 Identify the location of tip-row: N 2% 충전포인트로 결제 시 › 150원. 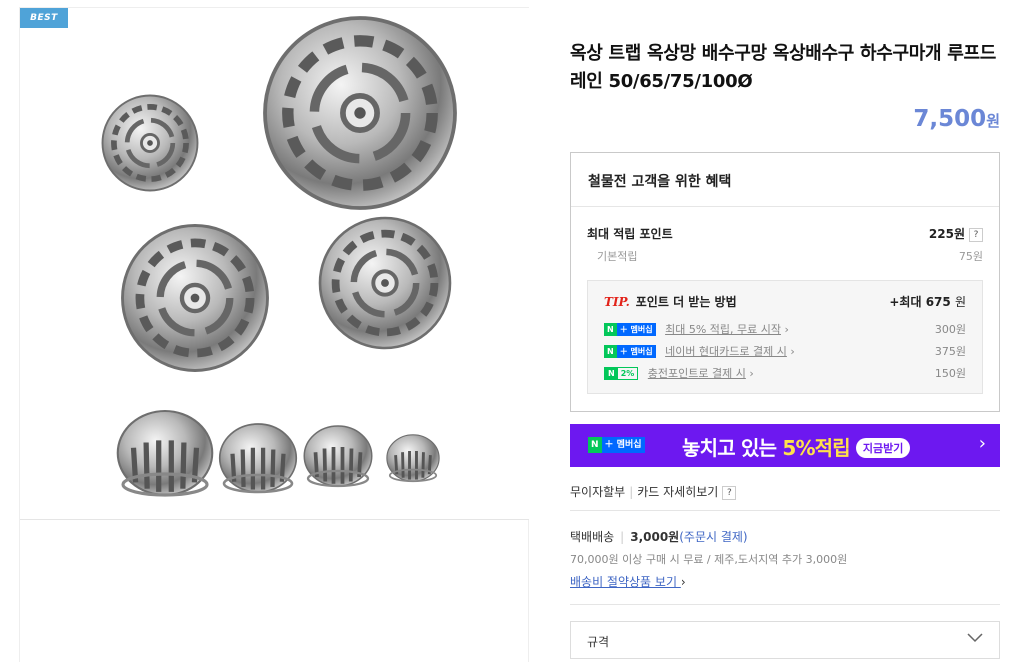
(785, 373).